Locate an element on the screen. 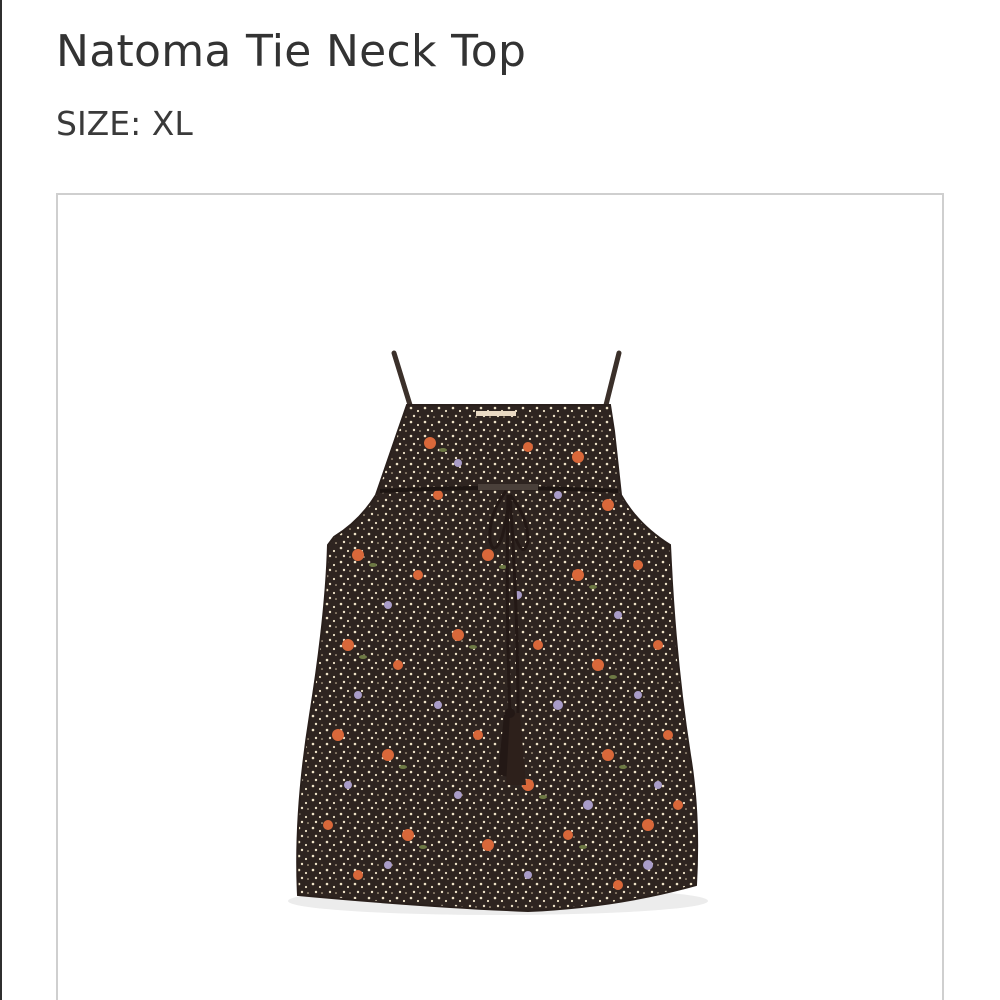  size-info: SIZE: XL is located at coordinates (124, 123).